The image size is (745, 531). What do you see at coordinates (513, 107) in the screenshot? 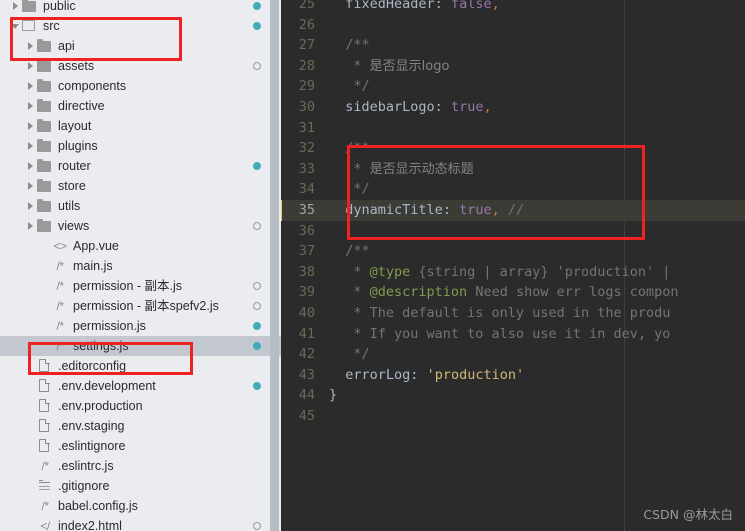
I see `code-line: 30 sidebarLogo: true,` at bounding box center [513, 107].